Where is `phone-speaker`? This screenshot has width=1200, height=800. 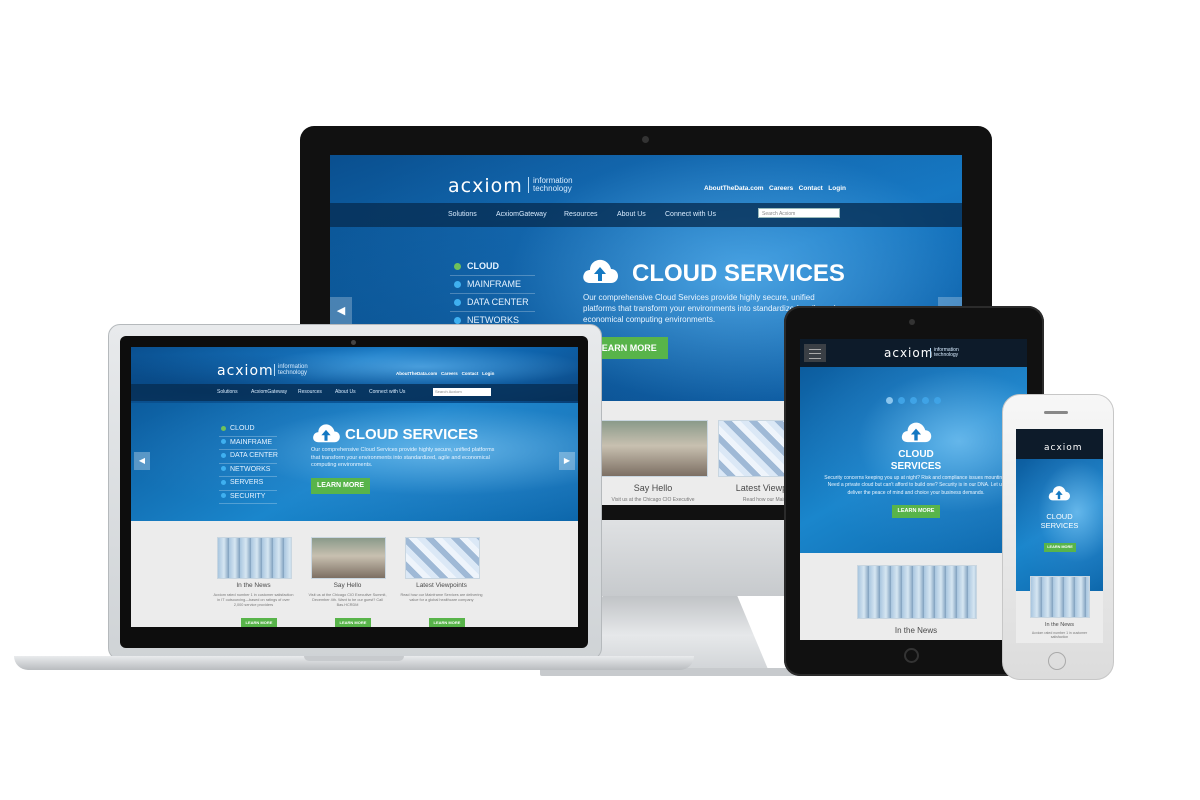
phone-speaker is located at coordinates (1056, 412).